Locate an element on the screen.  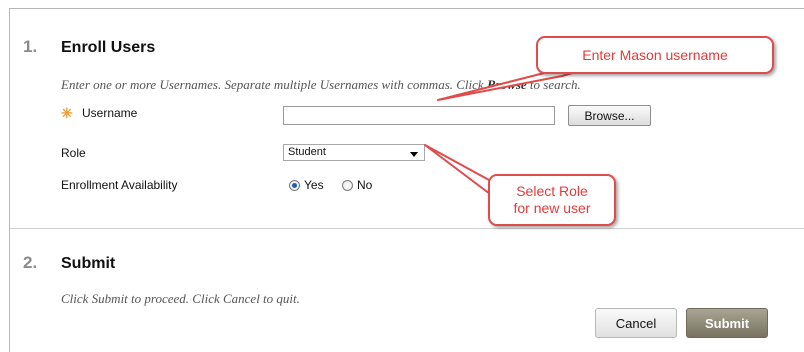
step-number-2: 2. is located at coordinates (30, 262).